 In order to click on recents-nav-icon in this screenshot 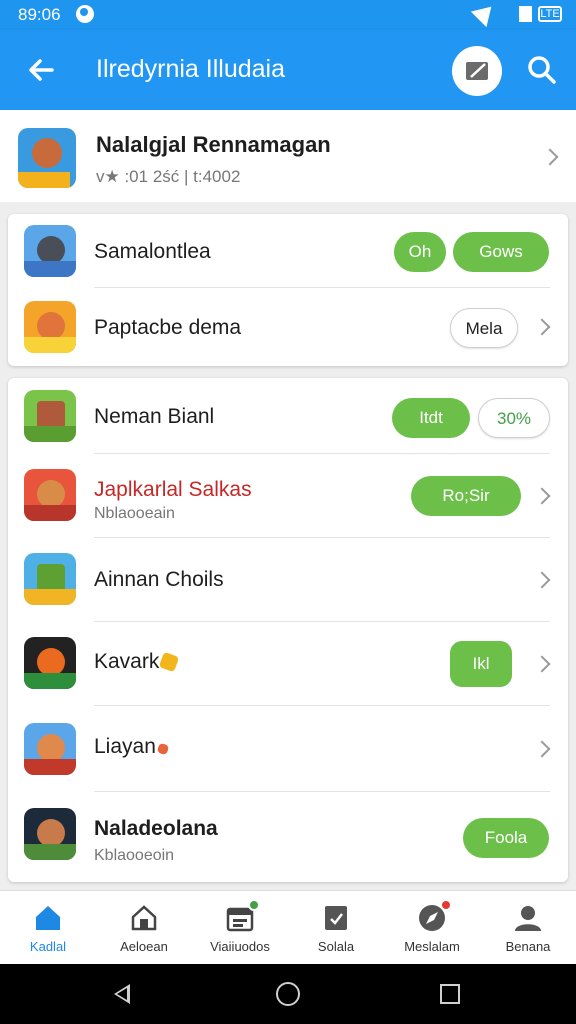, I will do `click(450, 994)`.